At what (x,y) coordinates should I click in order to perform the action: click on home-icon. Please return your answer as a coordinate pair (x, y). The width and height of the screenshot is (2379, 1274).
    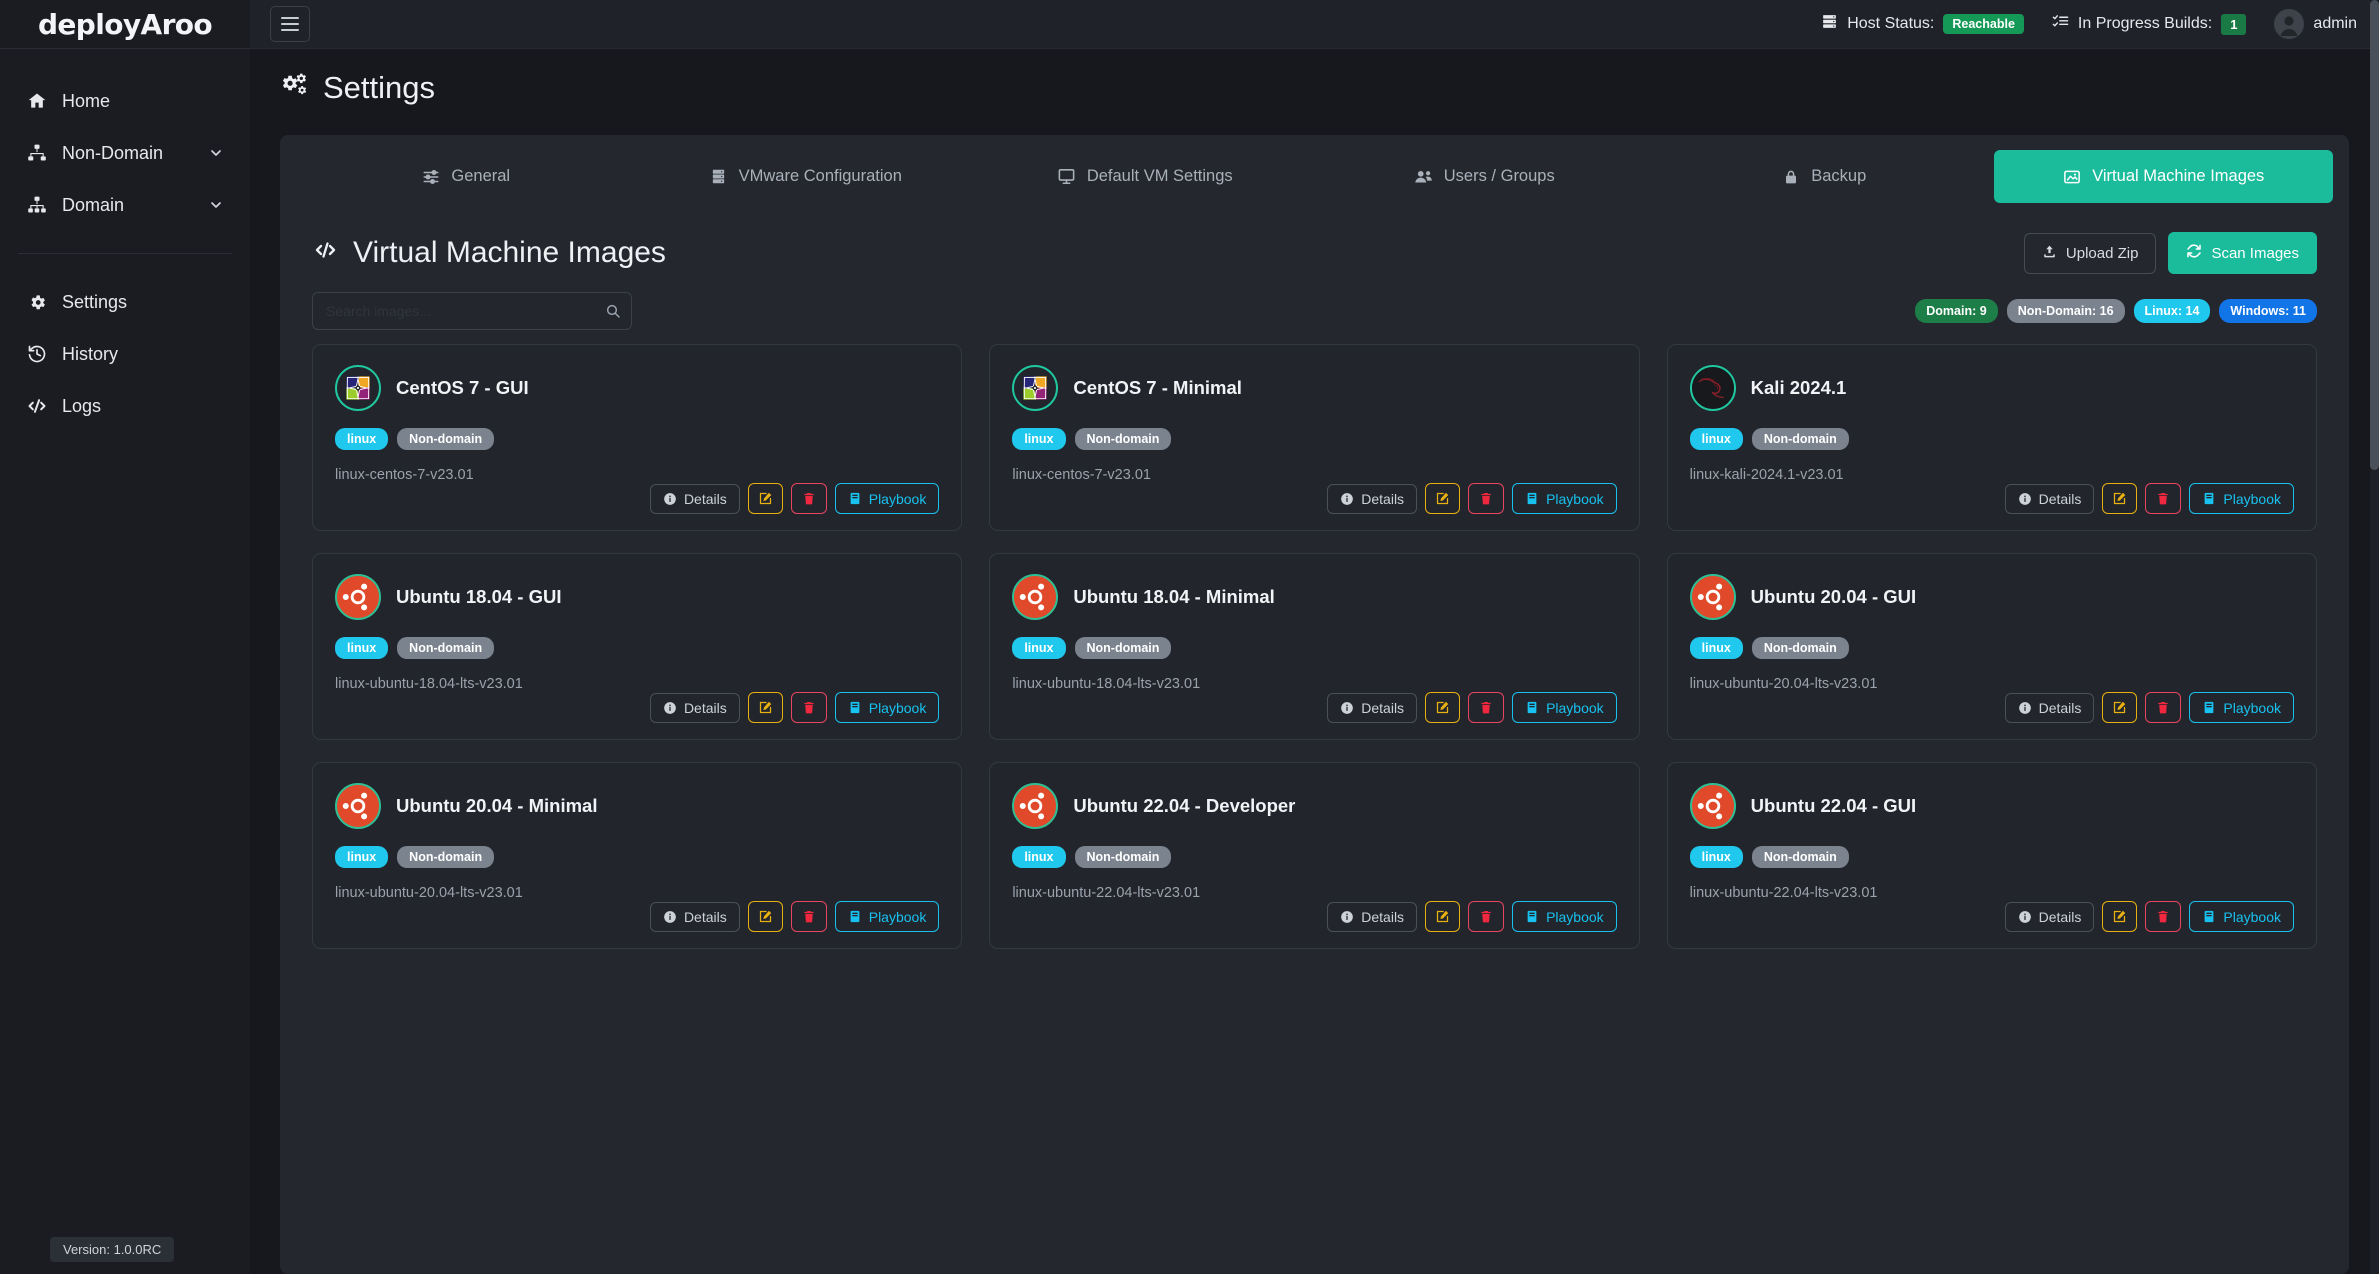
    Looking at the image, I should click on (37, 101).